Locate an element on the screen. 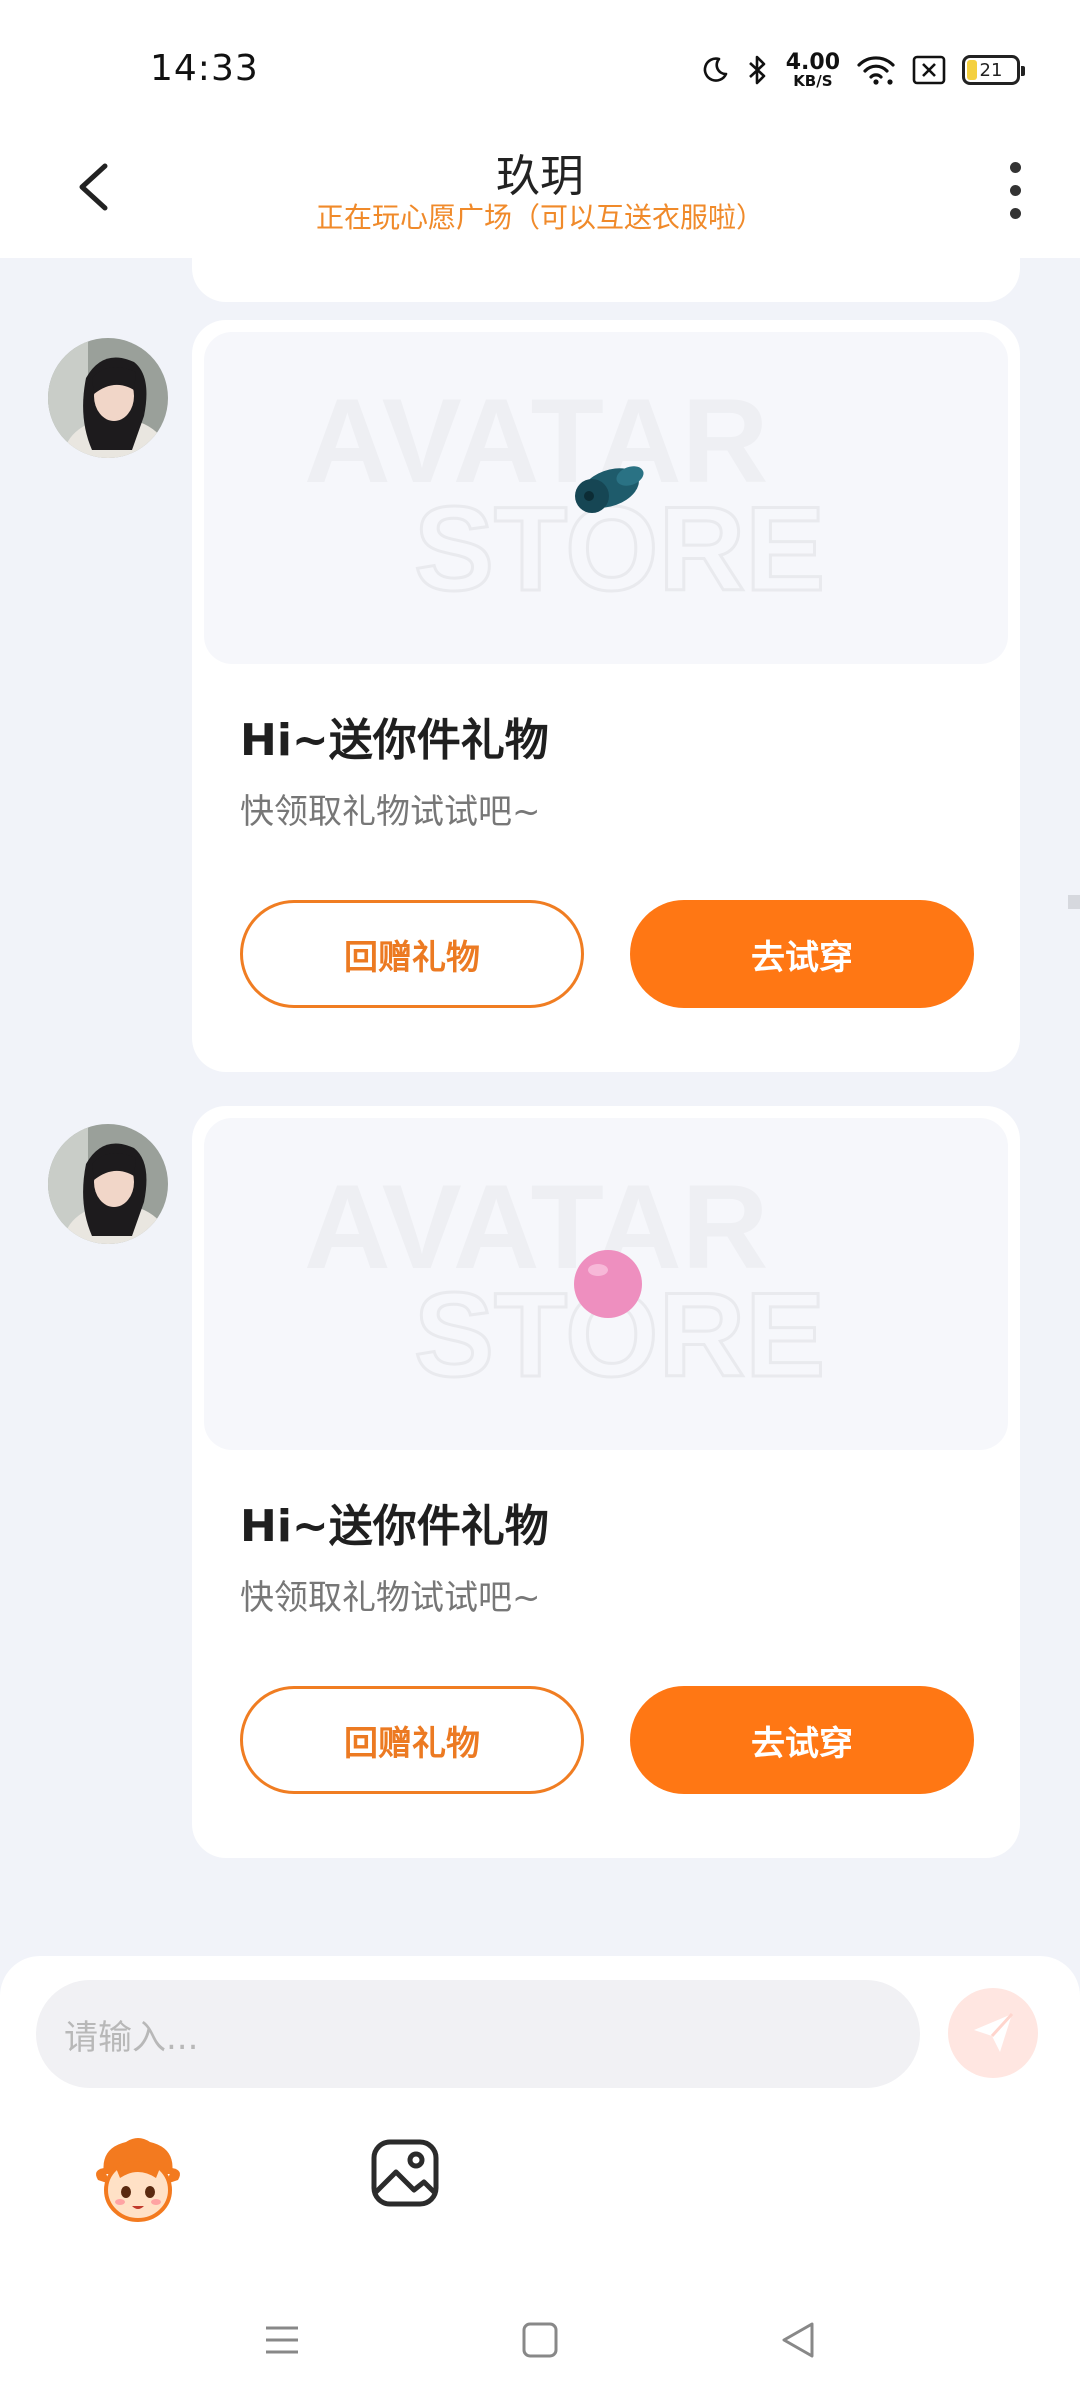 The image size is (1080, 2400). status-time: 14:33 is located at coordinates (204, 68).